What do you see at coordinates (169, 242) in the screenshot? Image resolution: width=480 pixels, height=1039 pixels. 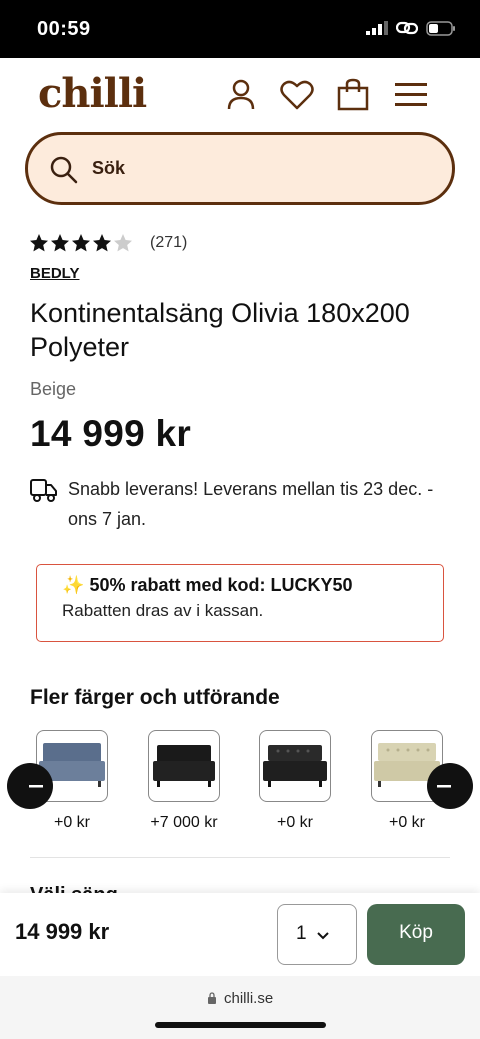 I see `rating-count: (271)` at bounding box center [169, 242].